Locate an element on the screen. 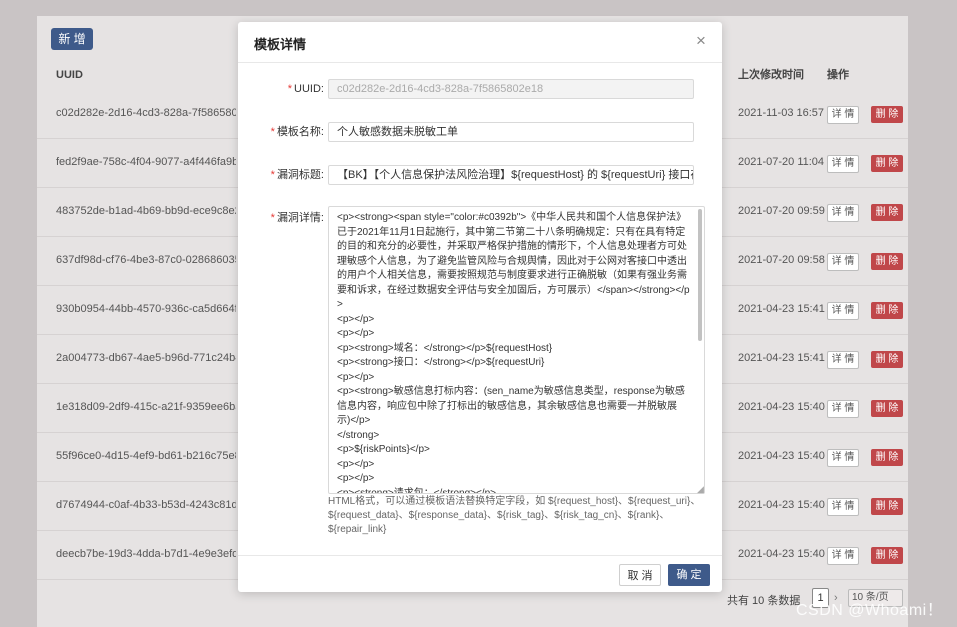  template-name-label: * 模板名称: is located at coordinates (281, 132).